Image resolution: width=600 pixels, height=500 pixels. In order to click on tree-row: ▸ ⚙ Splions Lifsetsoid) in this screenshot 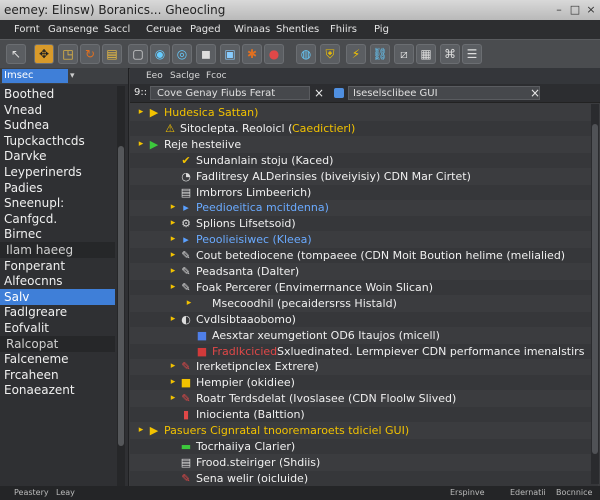, I will do `click(364, 224)`.